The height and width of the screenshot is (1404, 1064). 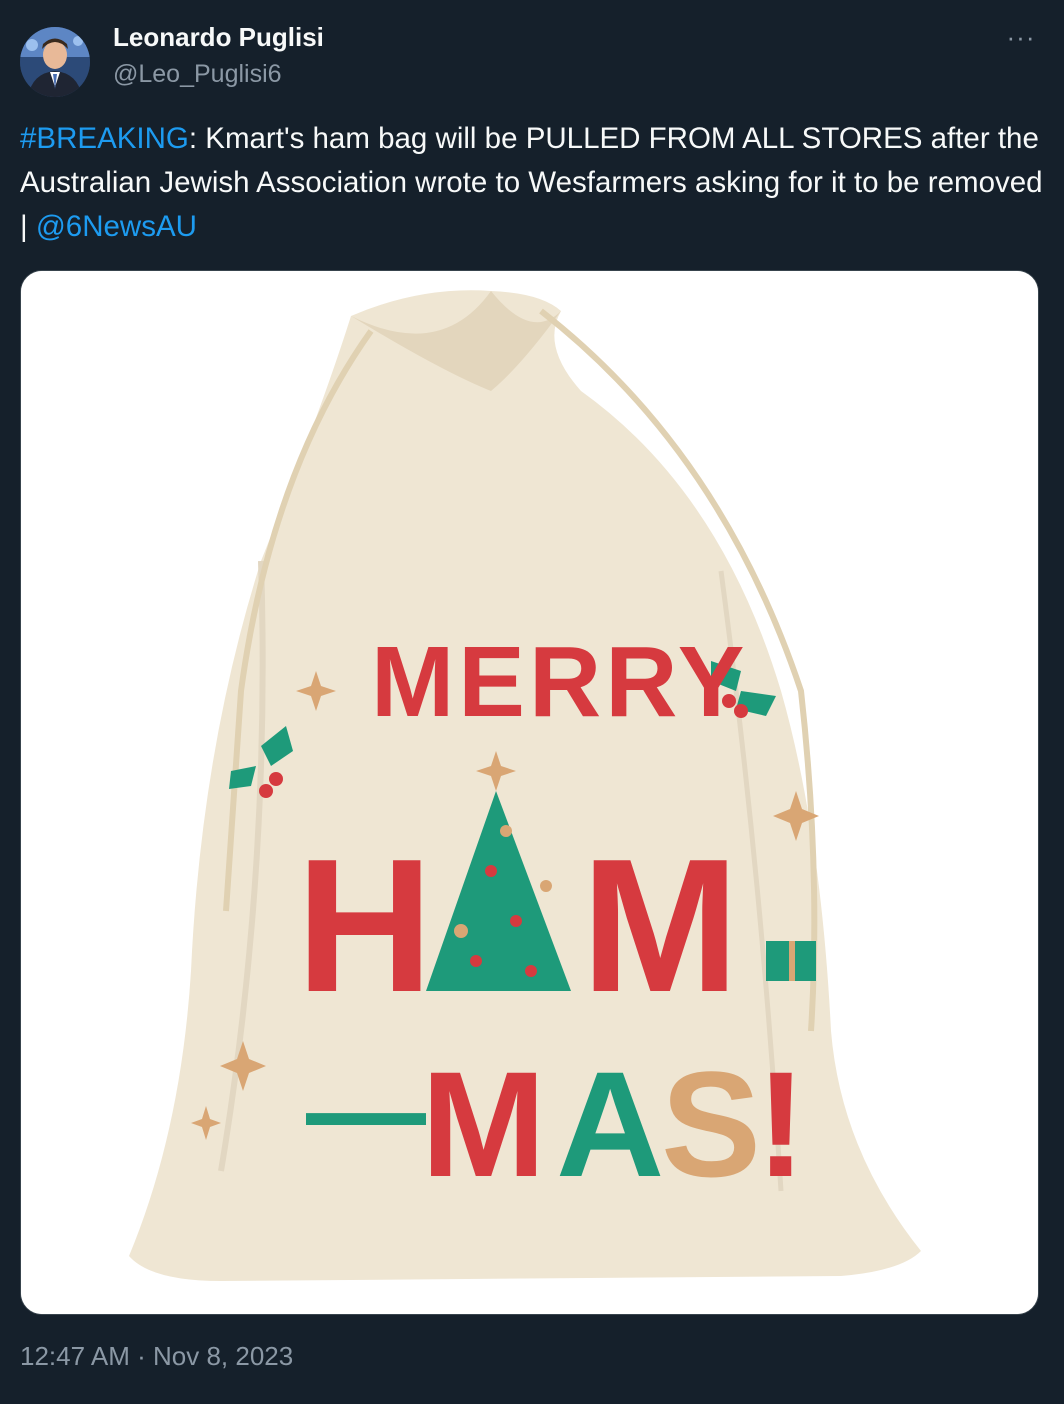 I want to click on avatar, so click(x=55, y=62).